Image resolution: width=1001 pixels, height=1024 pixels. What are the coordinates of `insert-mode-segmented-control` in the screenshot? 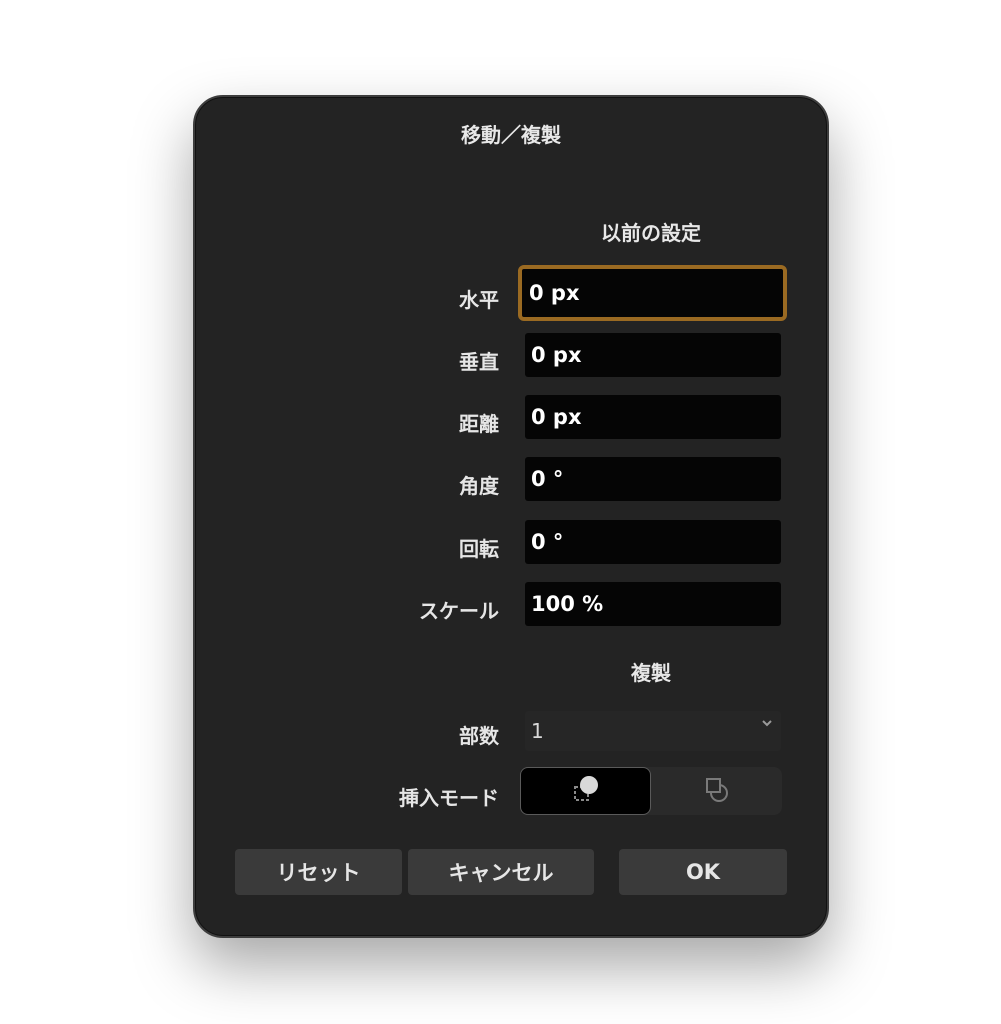 It's located at (651, 791).